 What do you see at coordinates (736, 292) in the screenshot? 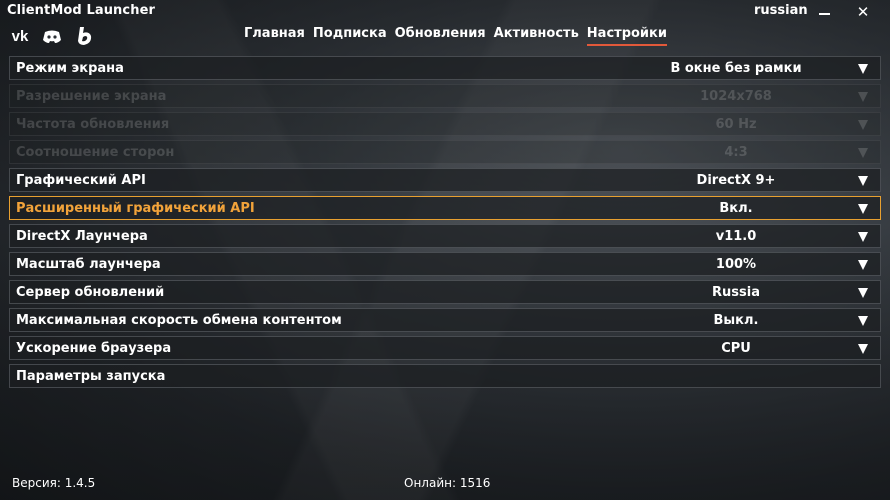
I see `setting-value: Russia` at bounding box center [736, 292].